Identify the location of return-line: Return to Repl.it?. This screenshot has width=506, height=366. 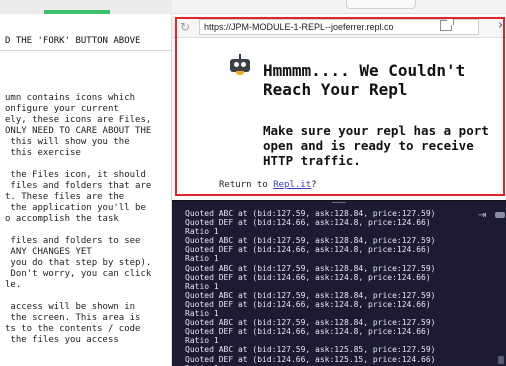
(268, 185).